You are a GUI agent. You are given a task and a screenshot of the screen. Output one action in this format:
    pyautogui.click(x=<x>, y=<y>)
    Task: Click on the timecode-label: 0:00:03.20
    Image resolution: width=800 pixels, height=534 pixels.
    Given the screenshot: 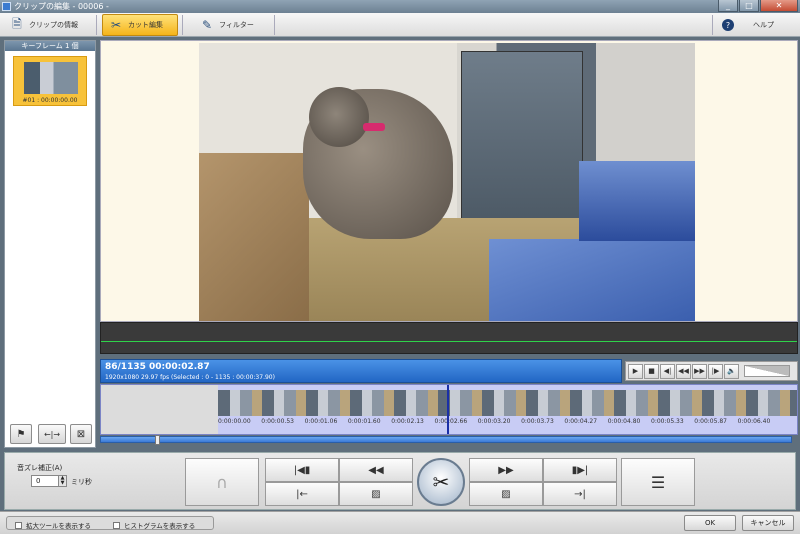 What is the action you would take?
    pyautogui.click(x=494, y=421)
    